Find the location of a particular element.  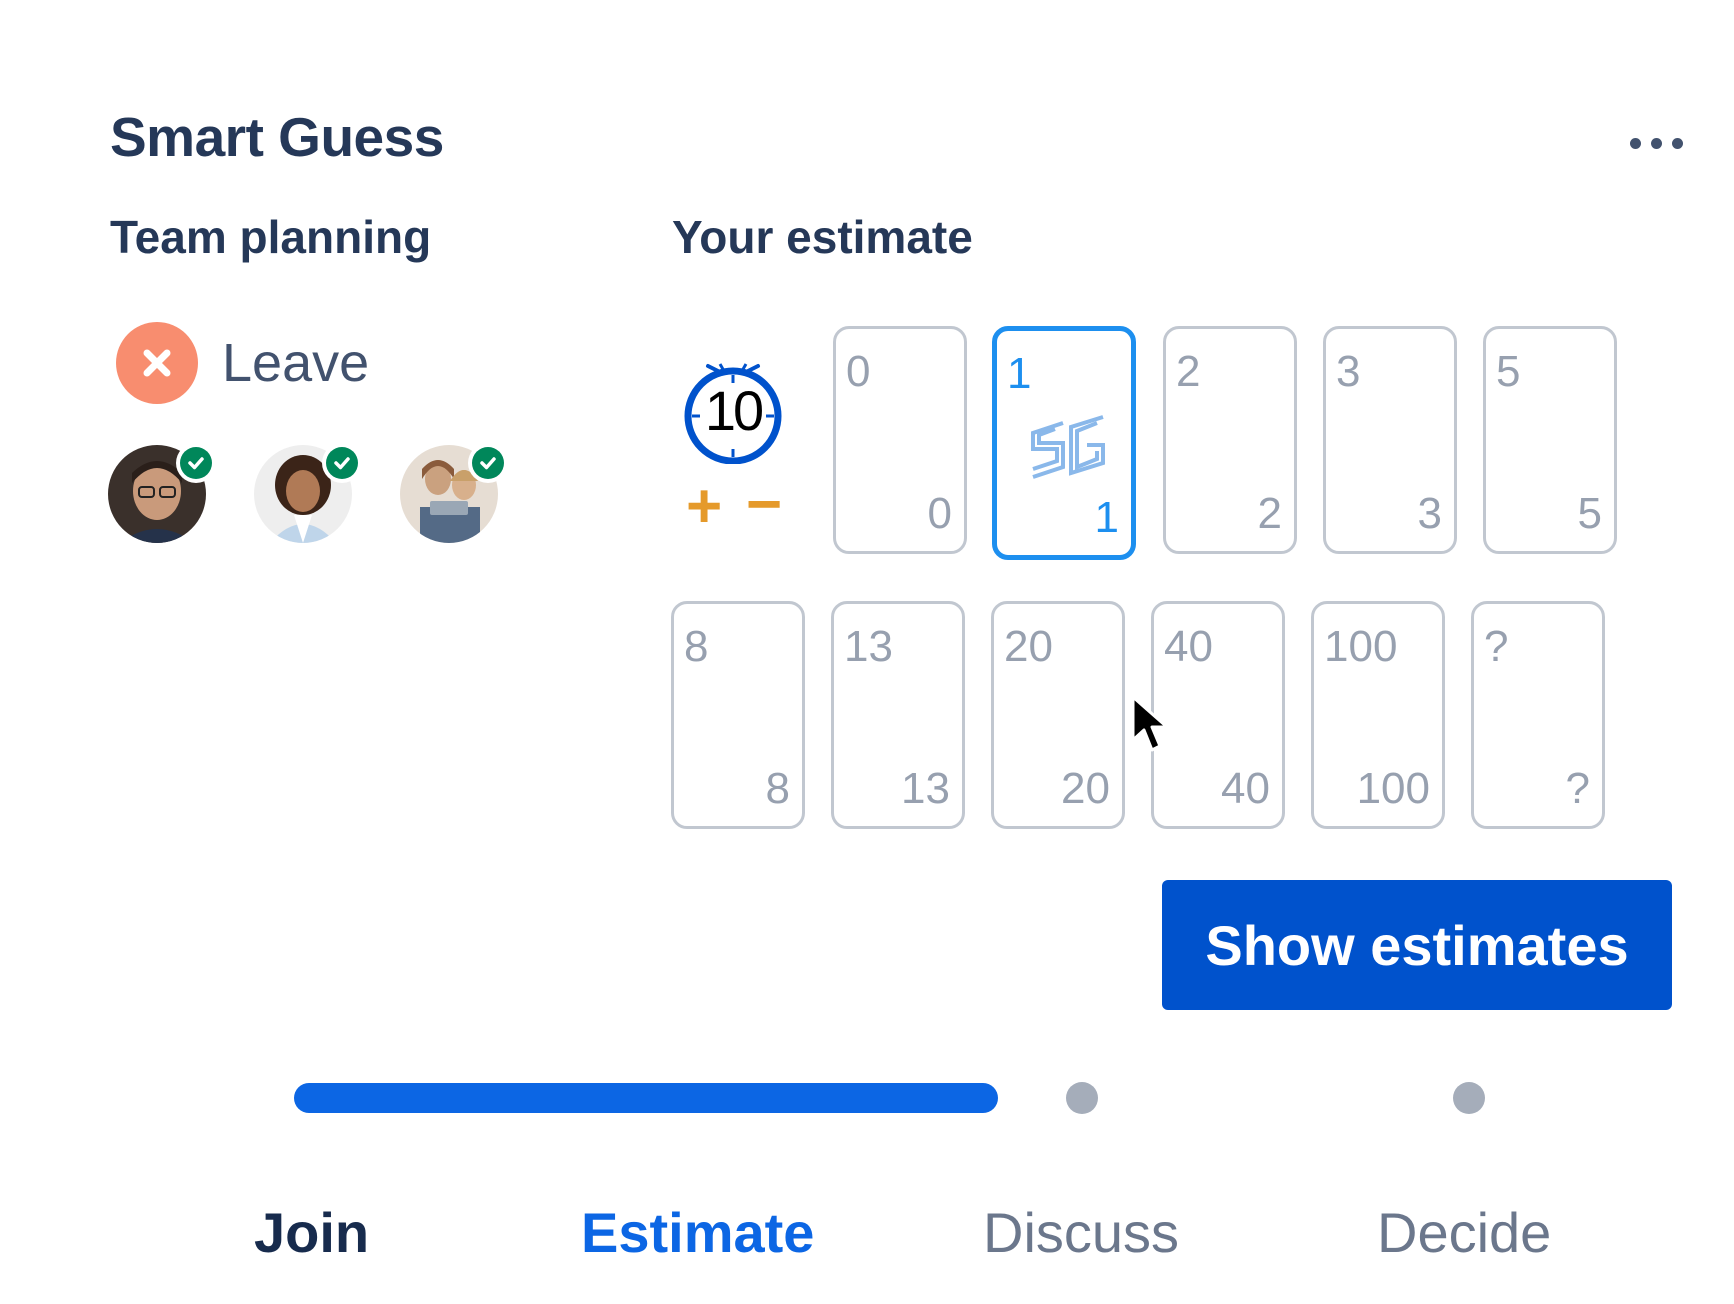

step-decide: Decide is located at coordinates (1464, 1232).